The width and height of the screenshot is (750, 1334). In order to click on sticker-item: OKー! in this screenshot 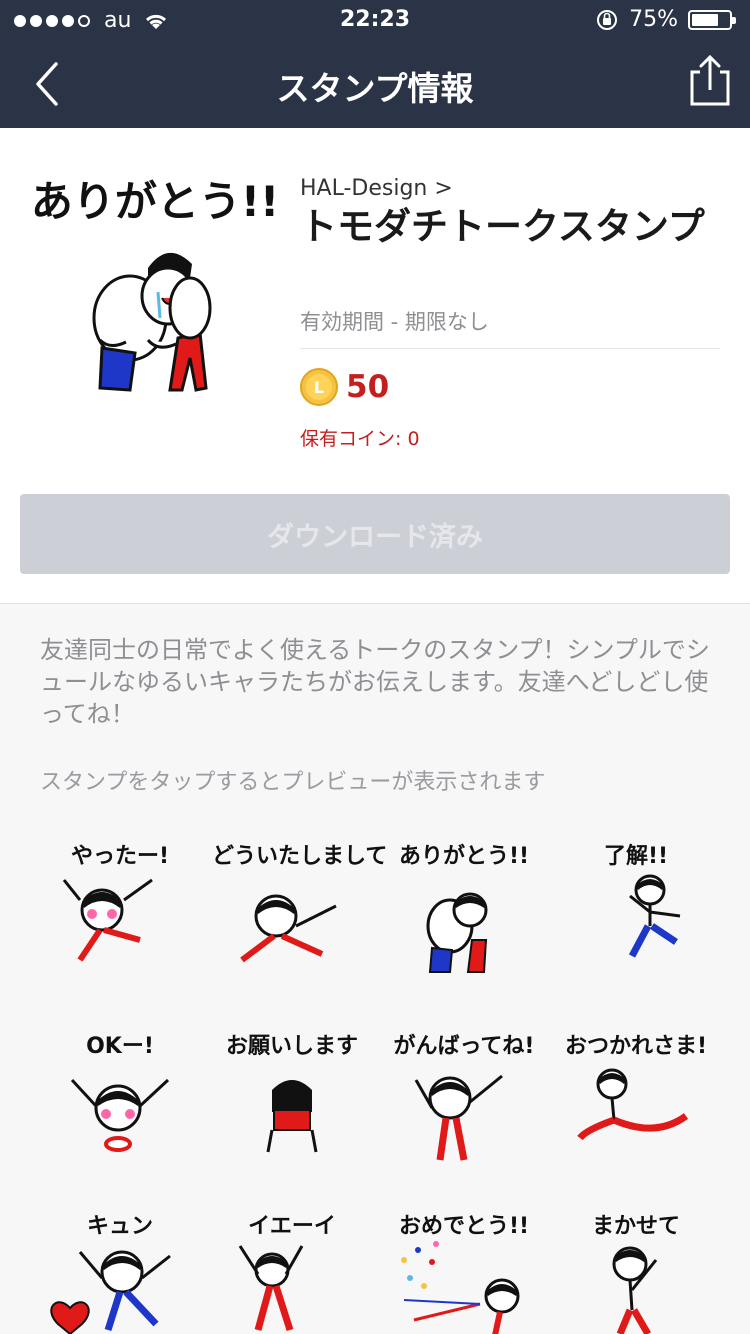, I will do `click(120, 1095)`.